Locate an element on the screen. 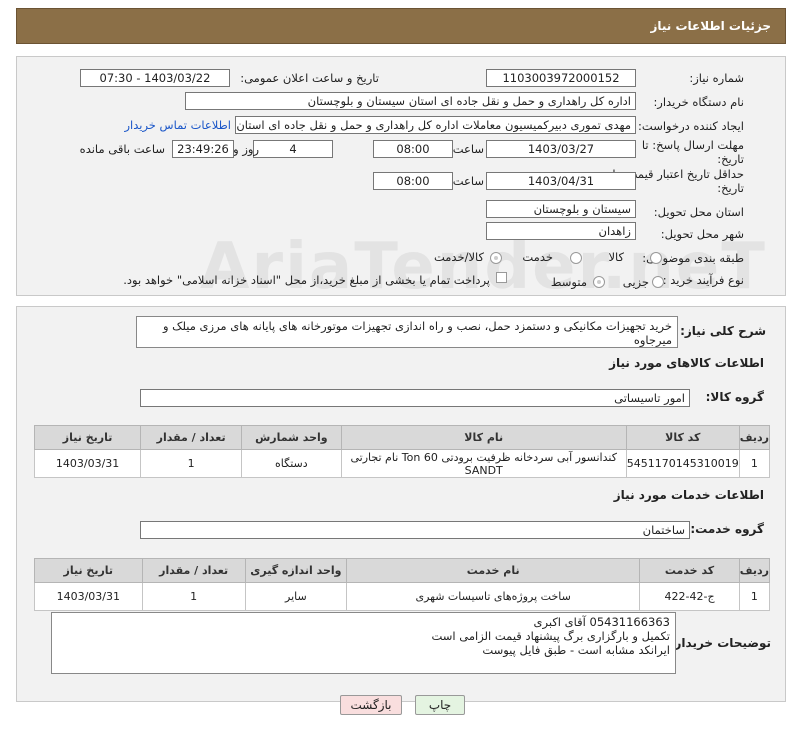 Image resolution: width=789 pixels, height=731 pixels. services-col-unit: واحد اندازه گیری is located at coordinates (296, 570).